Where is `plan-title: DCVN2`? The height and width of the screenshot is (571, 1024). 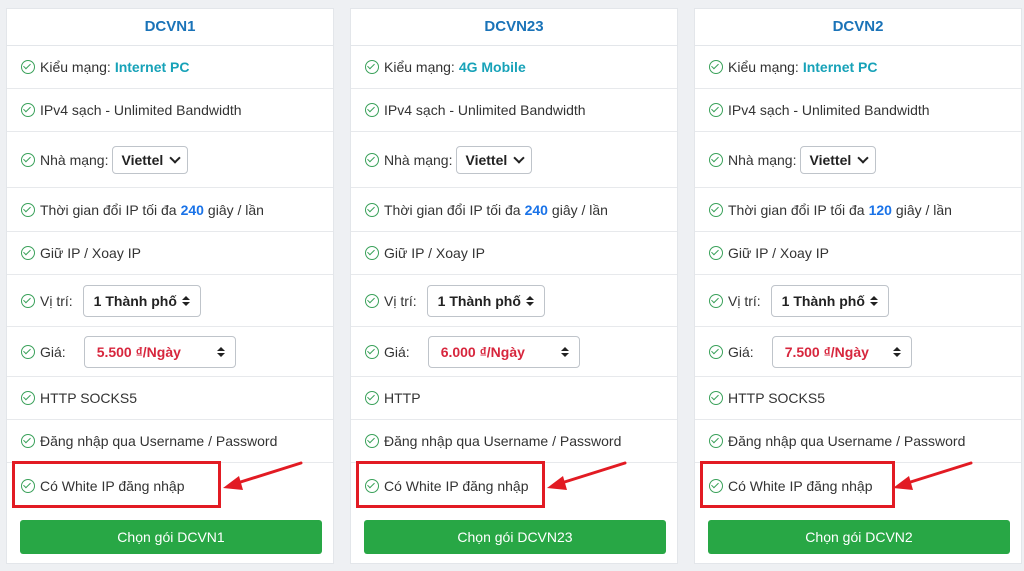
plan-title: DCVN2 is located at coordinates (858, 27).